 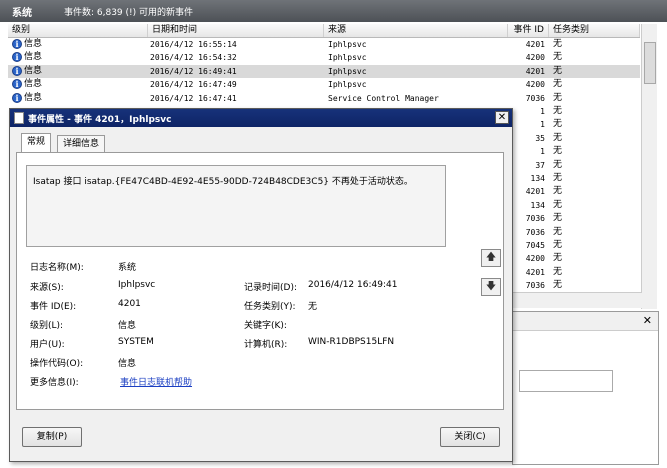 What do you see at coordinates (535, 245) in the screenshot?
I see `event-id: 7045` at bounding box center [535, 245].